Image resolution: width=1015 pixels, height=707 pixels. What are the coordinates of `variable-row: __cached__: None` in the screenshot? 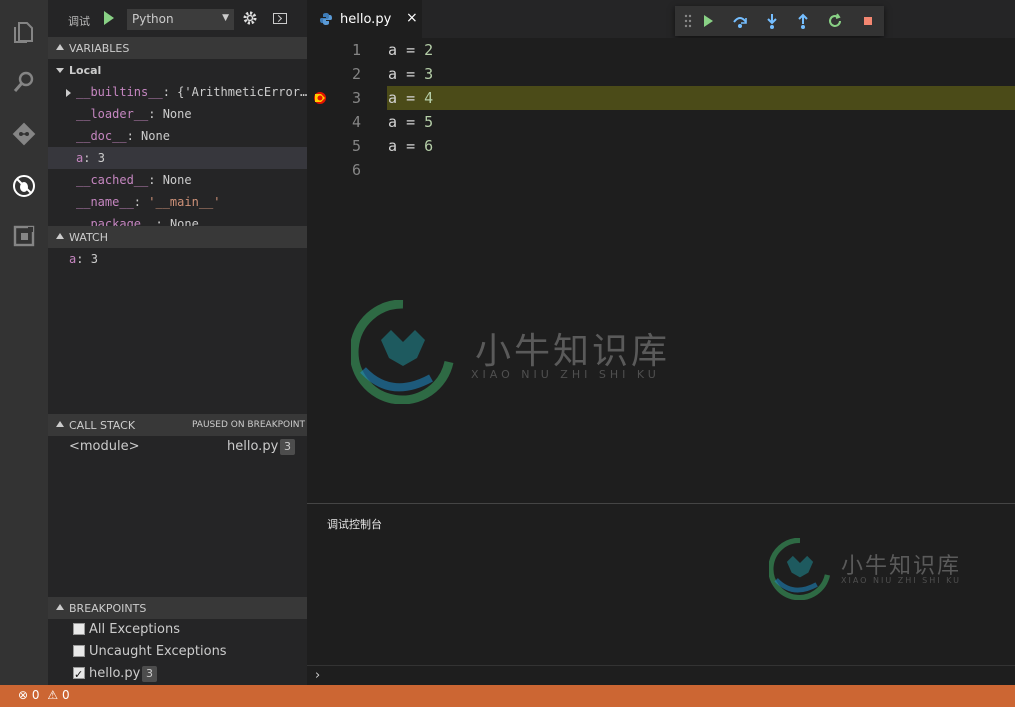 It's located at (177, 180).